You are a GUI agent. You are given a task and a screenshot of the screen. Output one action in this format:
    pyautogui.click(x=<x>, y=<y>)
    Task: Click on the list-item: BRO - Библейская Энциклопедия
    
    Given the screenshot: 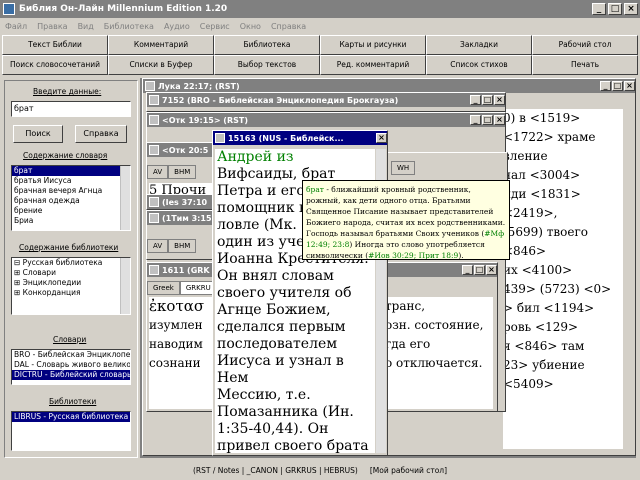 What is the action you would take?
    pyautogui.click(x=71, y=355)
    